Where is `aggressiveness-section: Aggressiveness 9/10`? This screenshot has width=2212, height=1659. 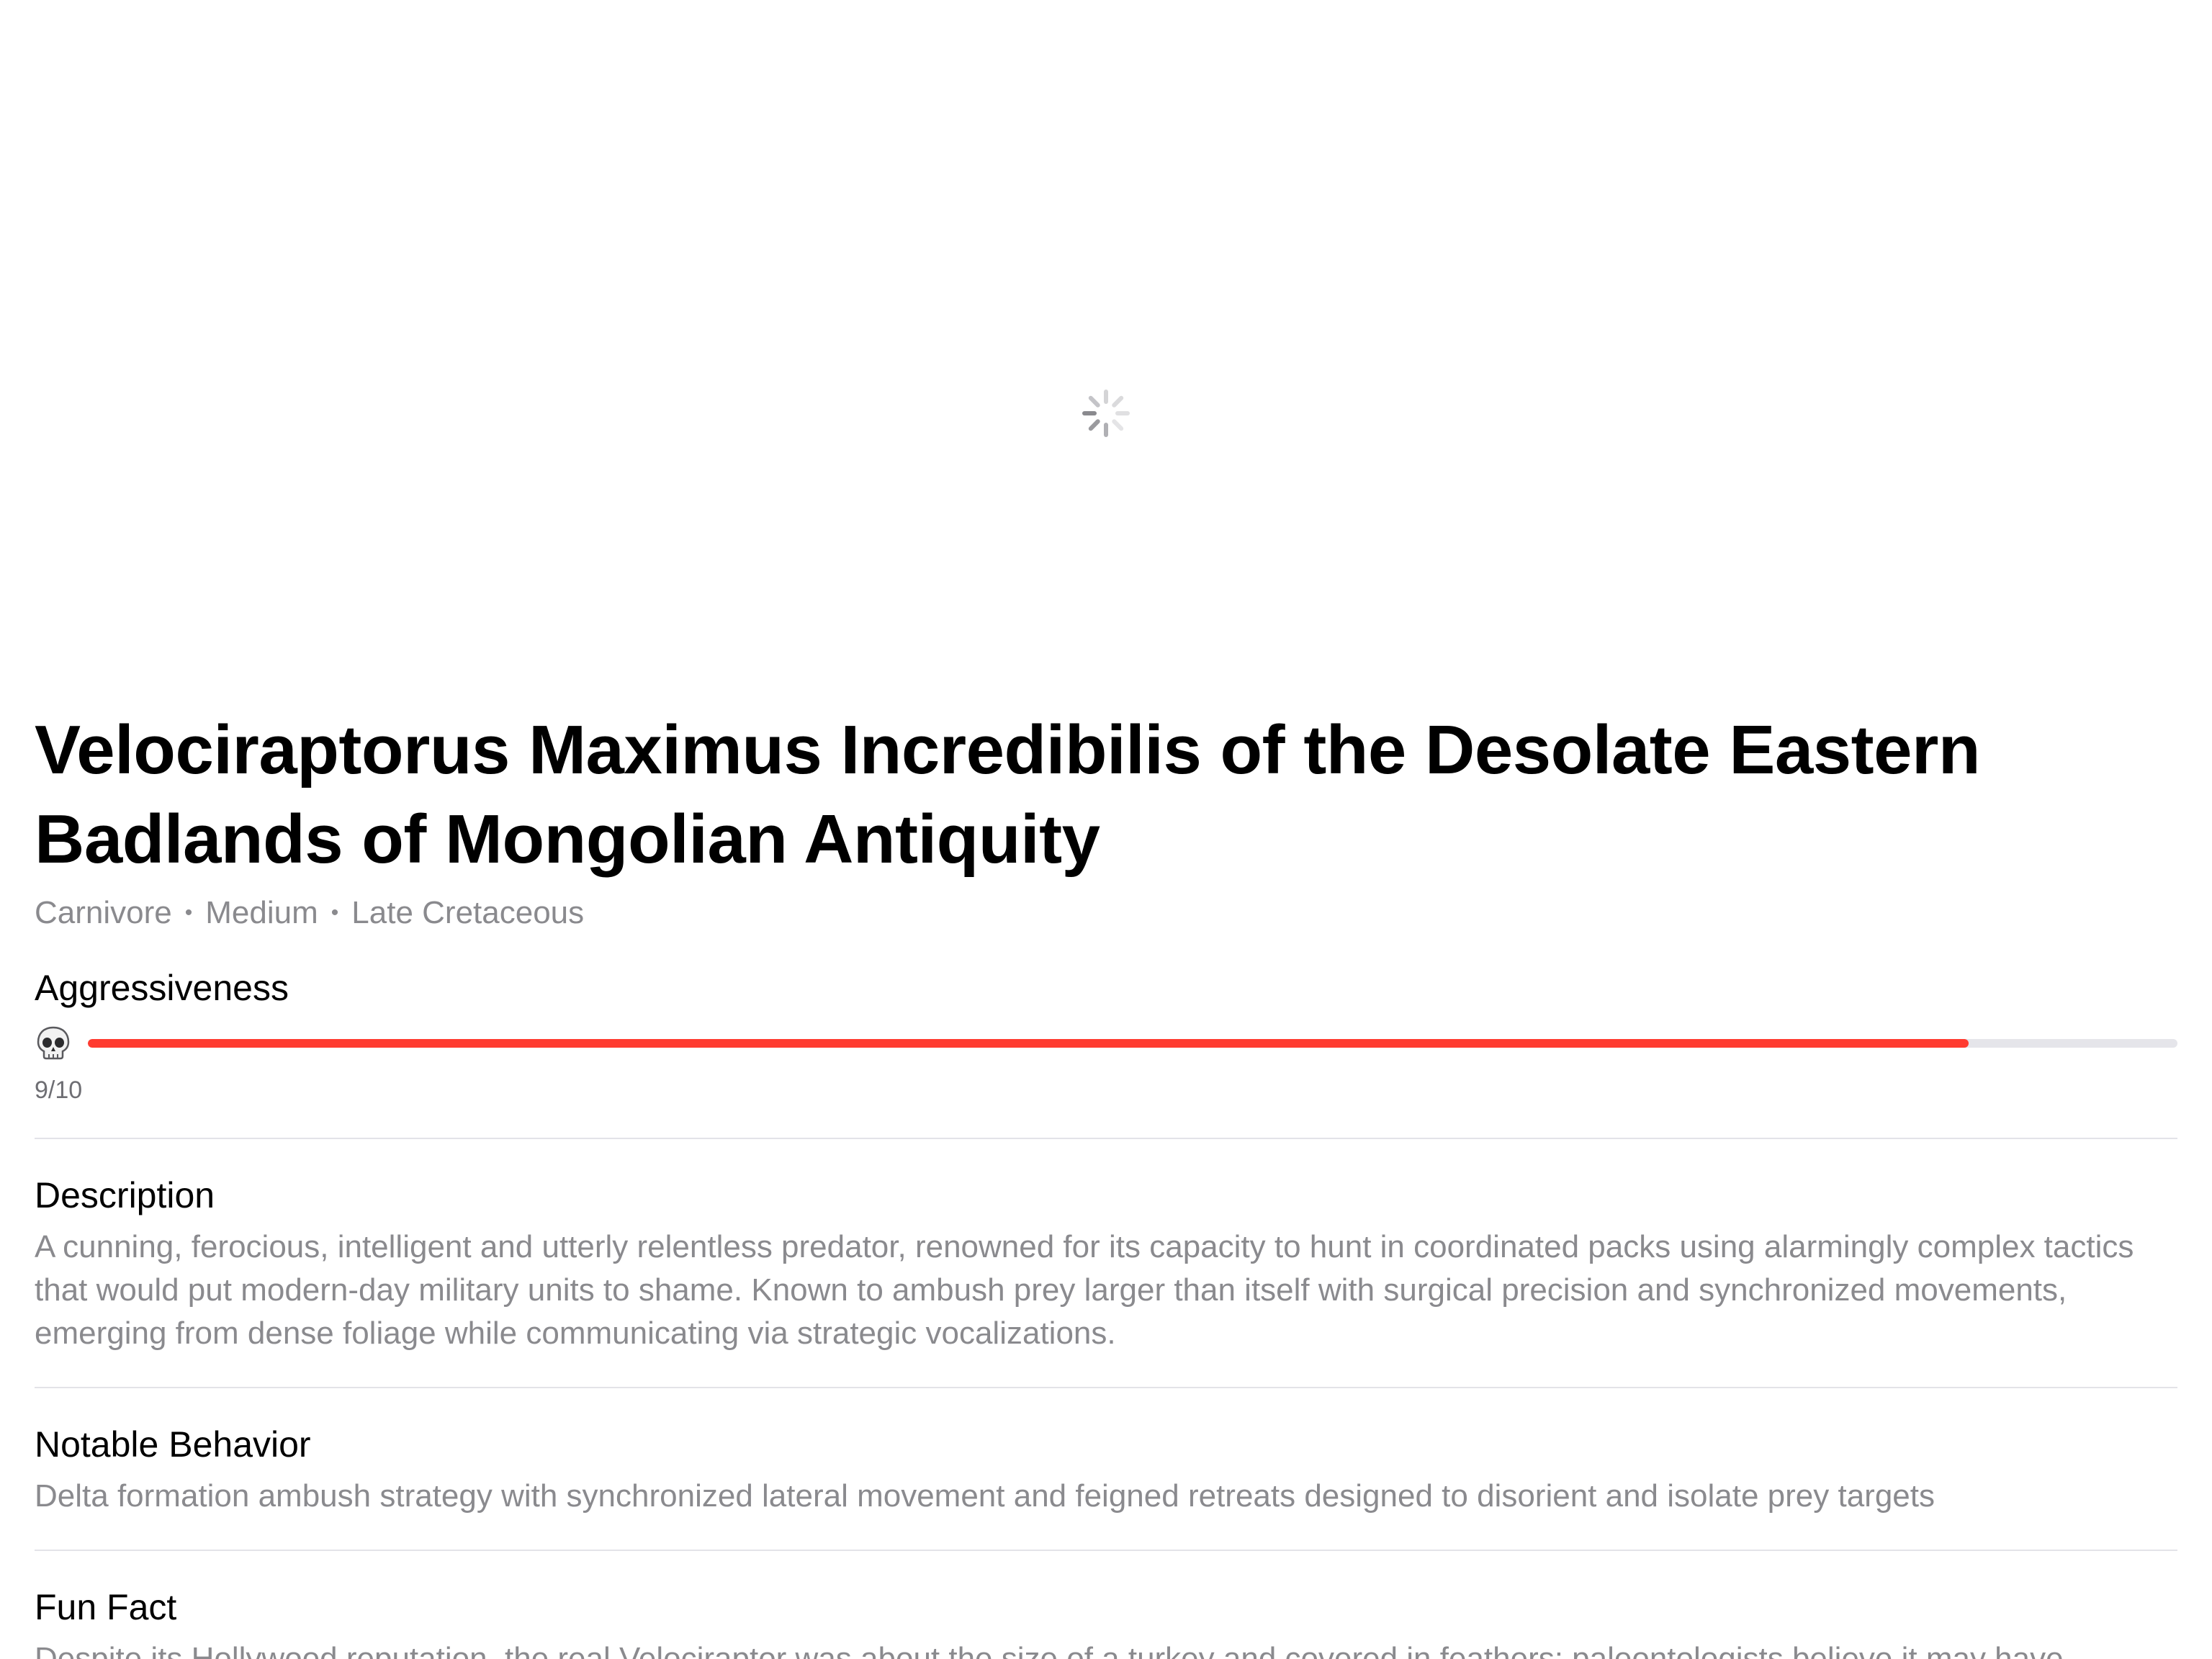 aggressiveness-section: Aggressiveness 9/10 is located at coordinates (1106, 1035).